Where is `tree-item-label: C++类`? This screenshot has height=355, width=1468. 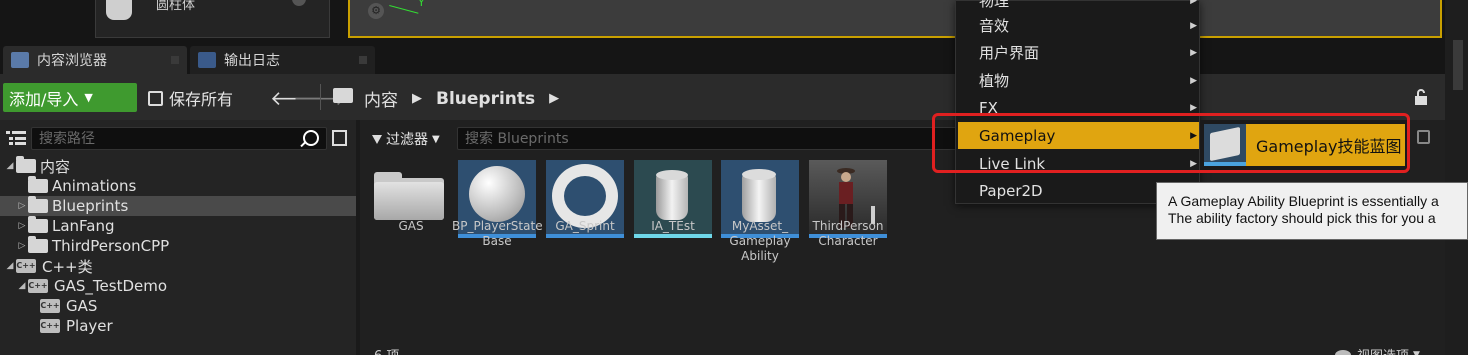 tree-item-label: C++类 is located at coordinates (67, 266).